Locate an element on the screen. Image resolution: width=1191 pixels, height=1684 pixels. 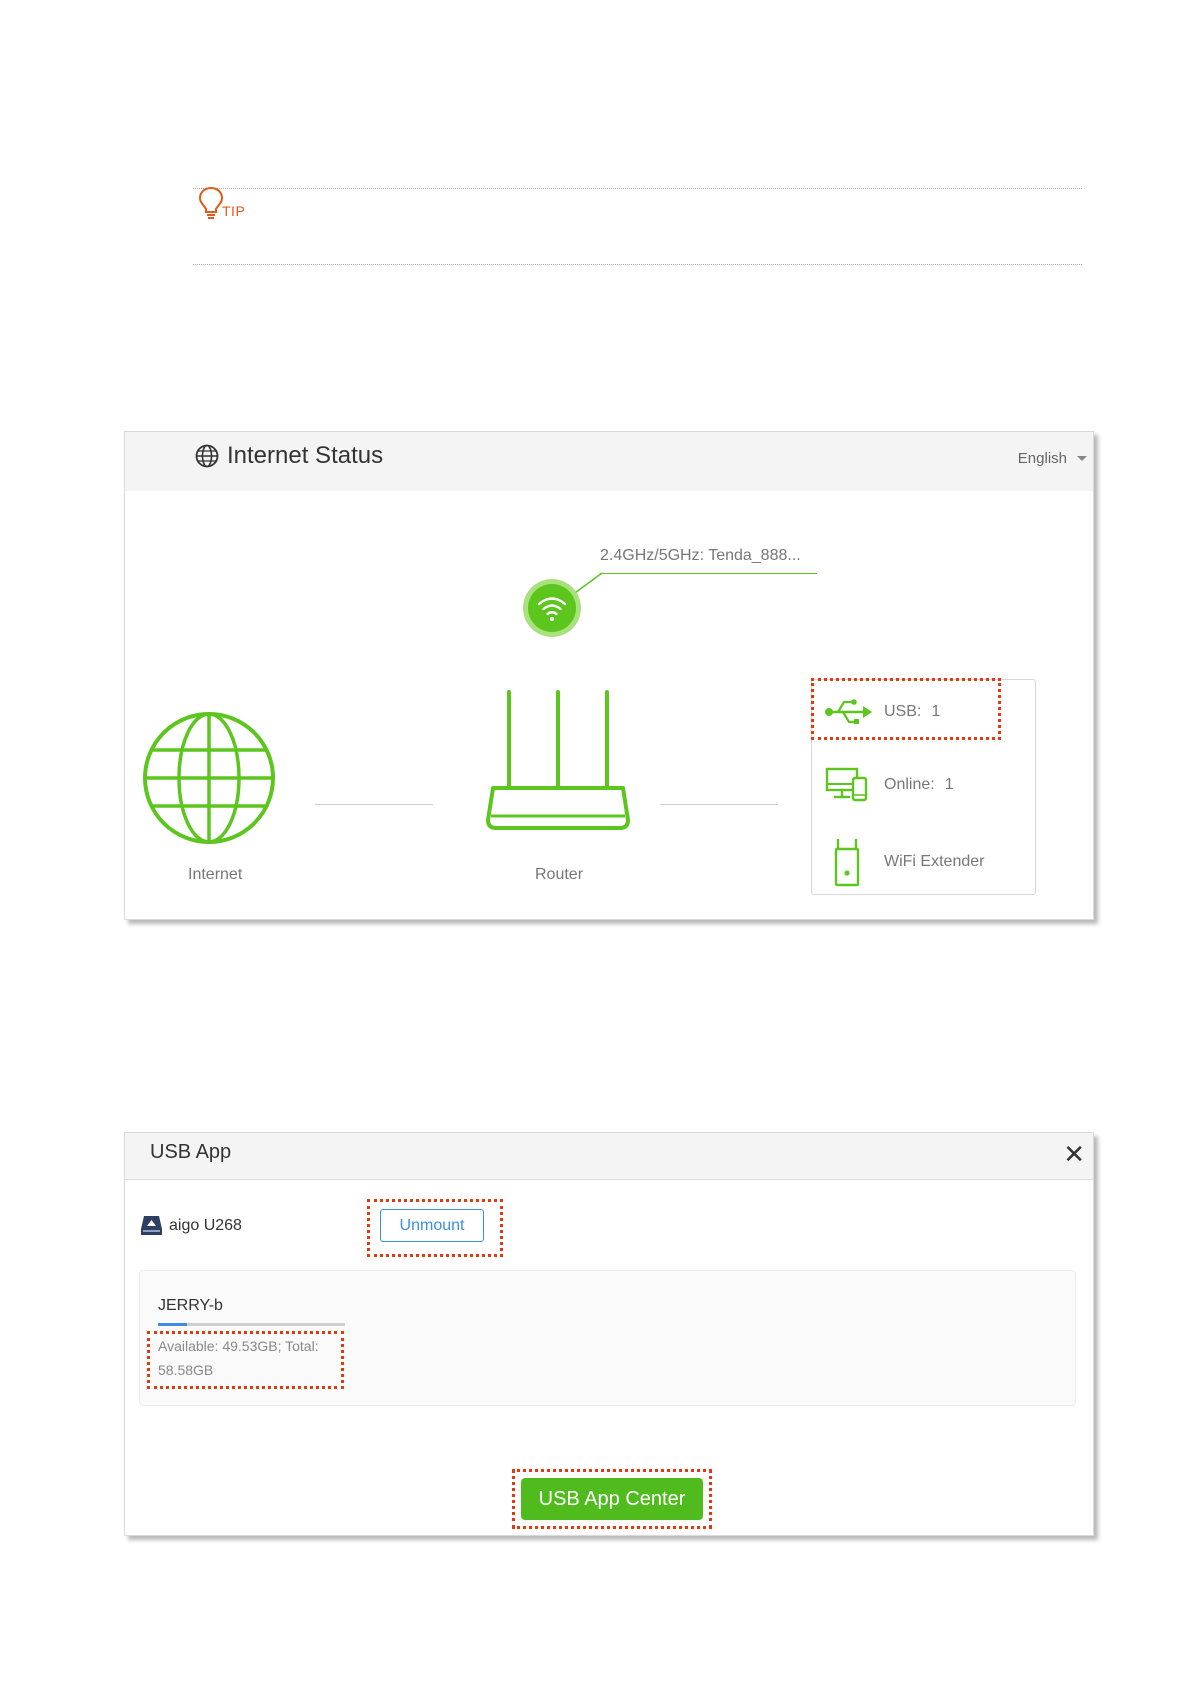
usb-row-highlight is located at coordinates (906, 709).